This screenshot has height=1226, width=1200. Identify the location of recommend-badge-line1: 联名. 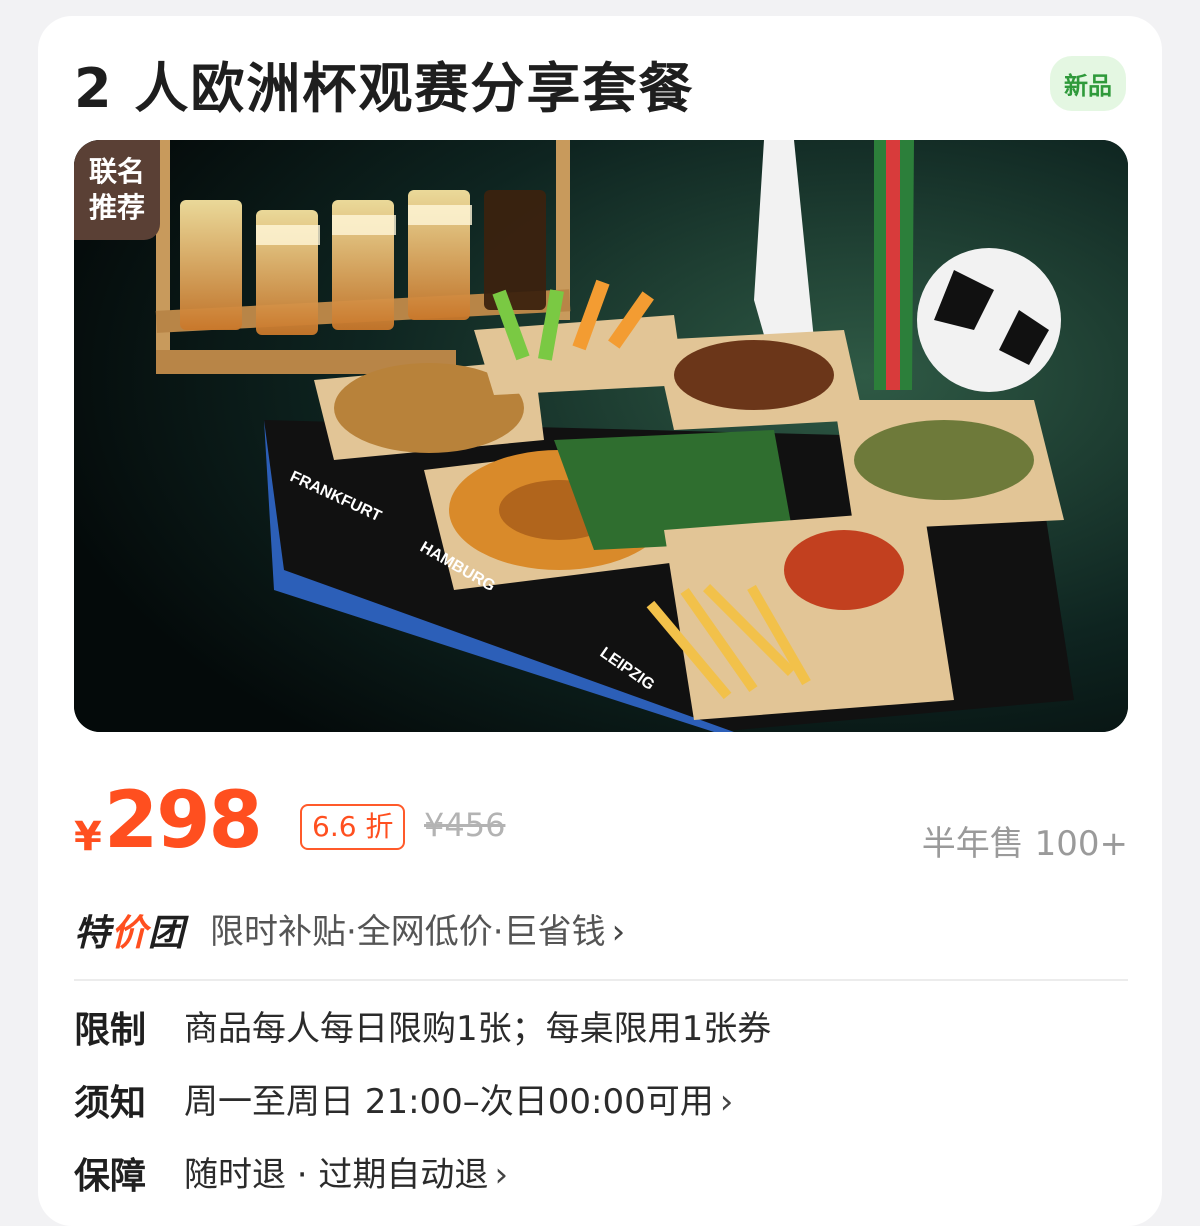
(116, 171).